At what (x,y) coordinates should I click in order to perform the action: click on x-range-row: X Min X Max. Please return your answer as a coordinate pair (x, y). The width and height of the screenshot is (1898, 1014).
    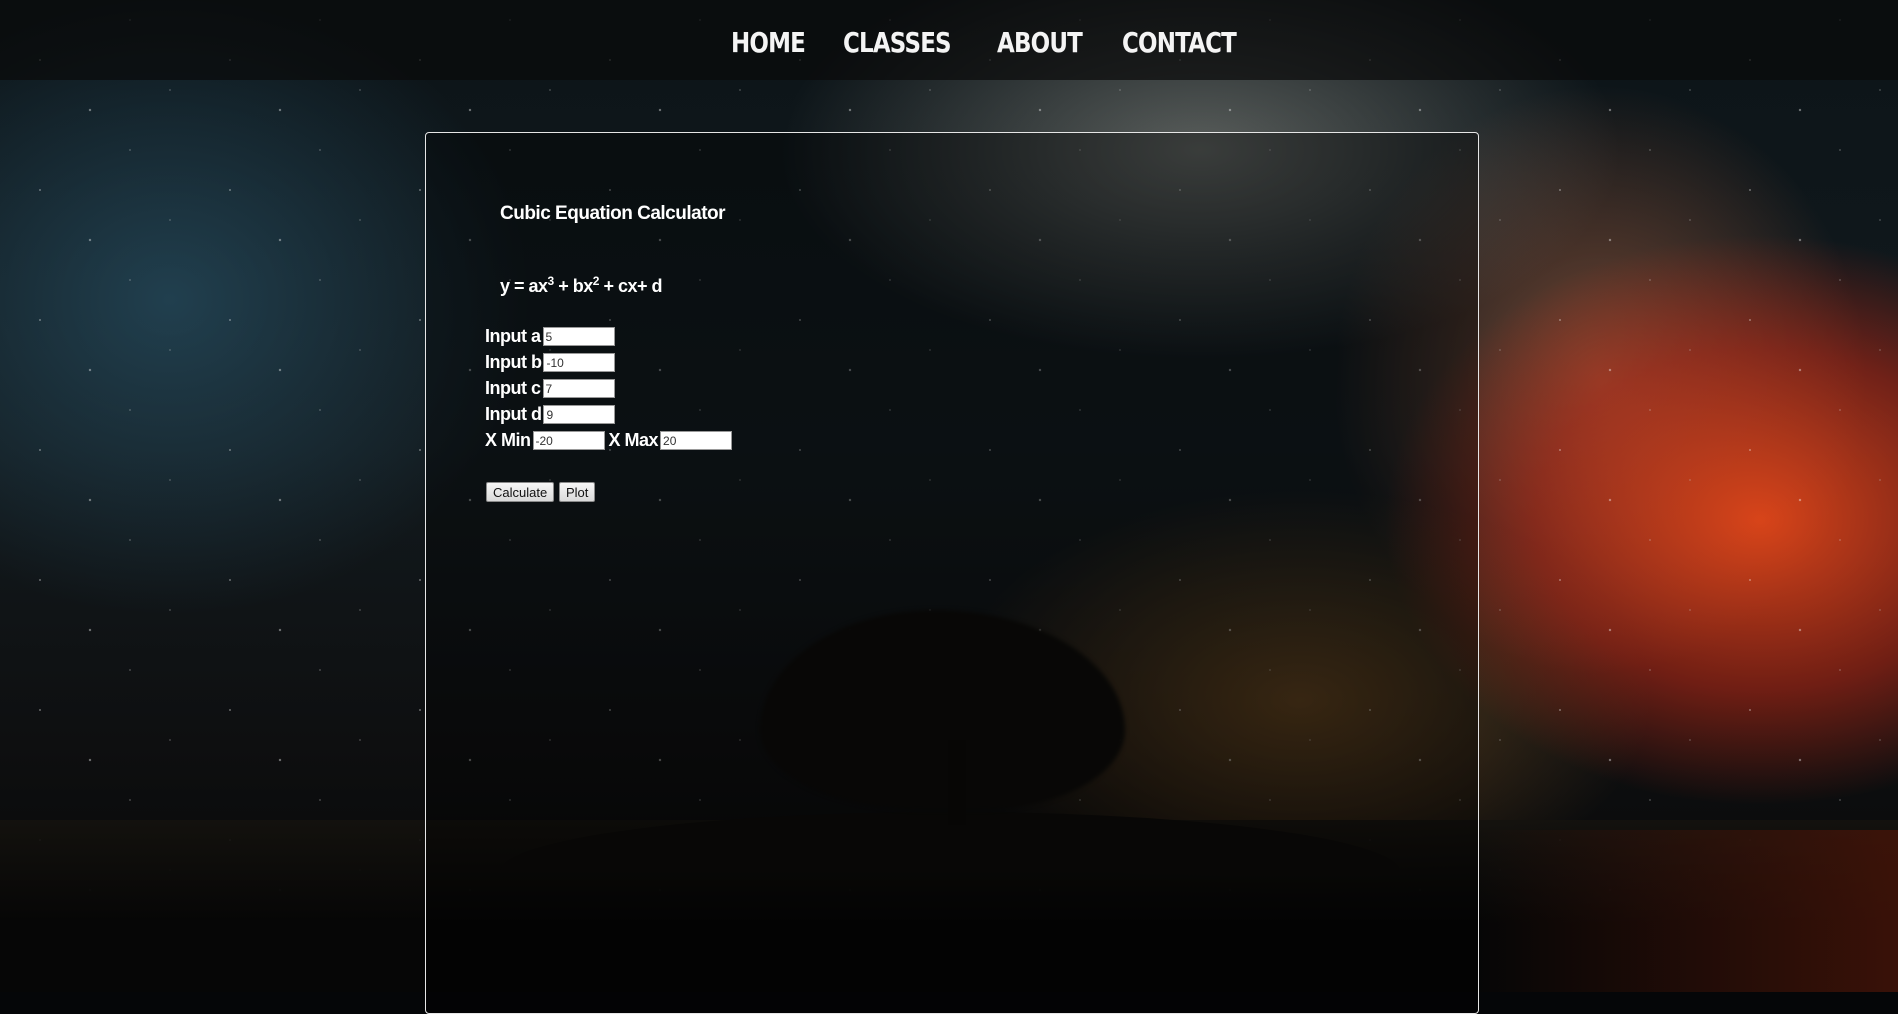
    Looking at the image, I should click on (609, 440).